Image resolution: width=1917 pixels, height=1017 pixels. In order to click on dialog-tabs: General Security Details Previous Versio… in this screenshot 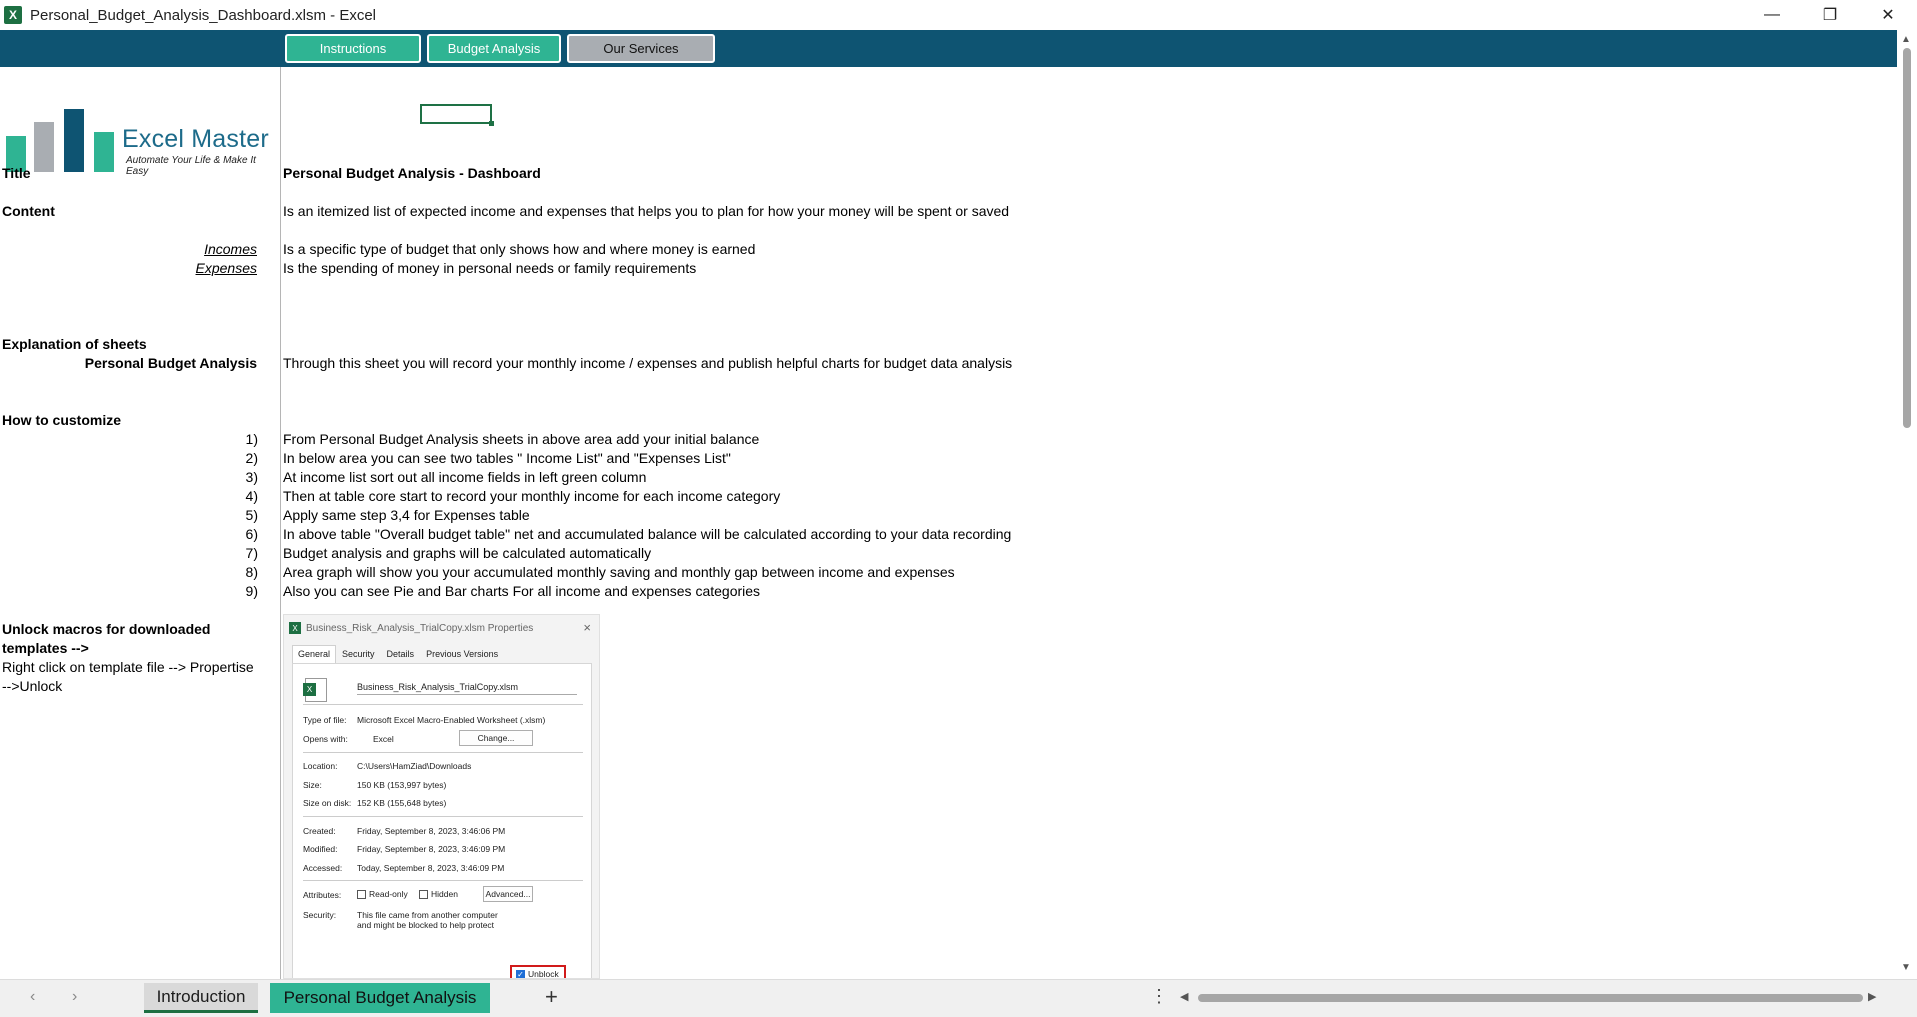, I will do `click(398, 654)`.